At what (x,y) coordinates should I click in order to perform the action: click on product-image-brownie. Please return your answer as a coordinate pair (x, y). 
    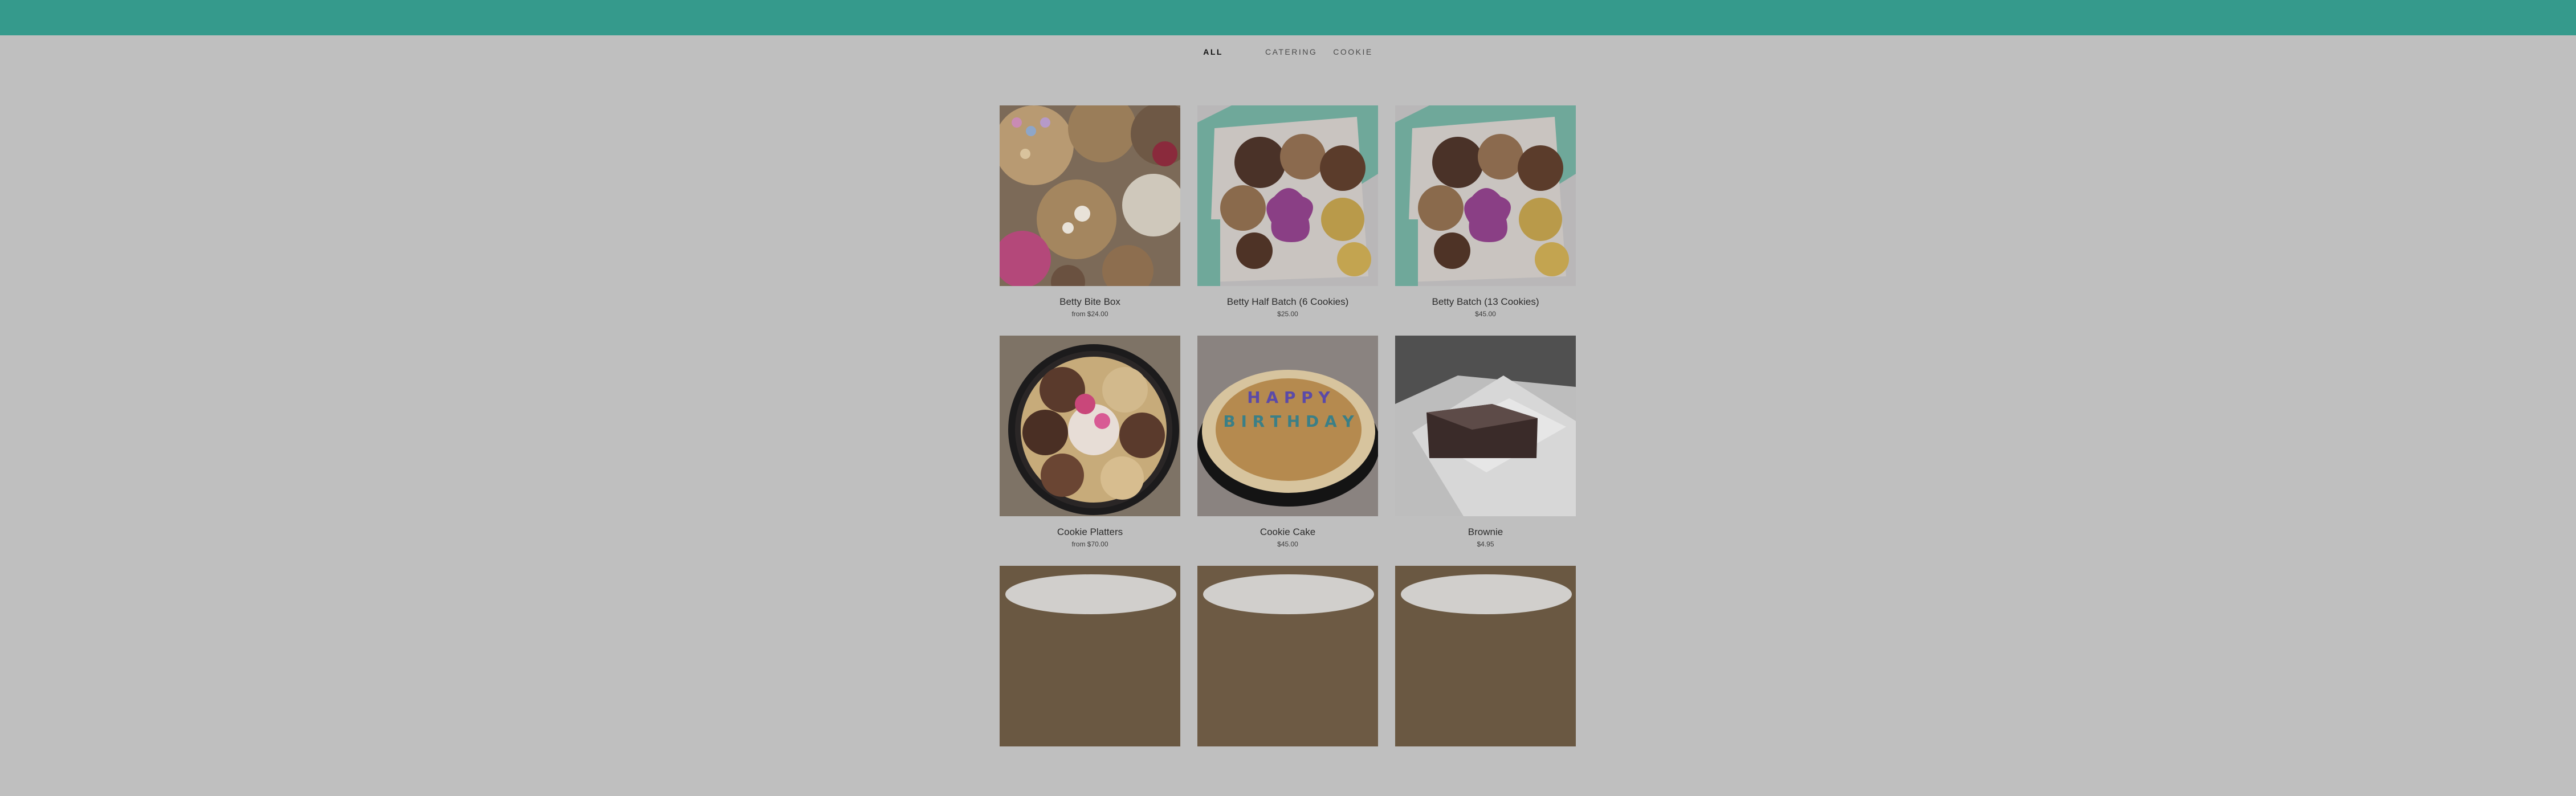
    Looking at the image, I should click on (1485, 426).